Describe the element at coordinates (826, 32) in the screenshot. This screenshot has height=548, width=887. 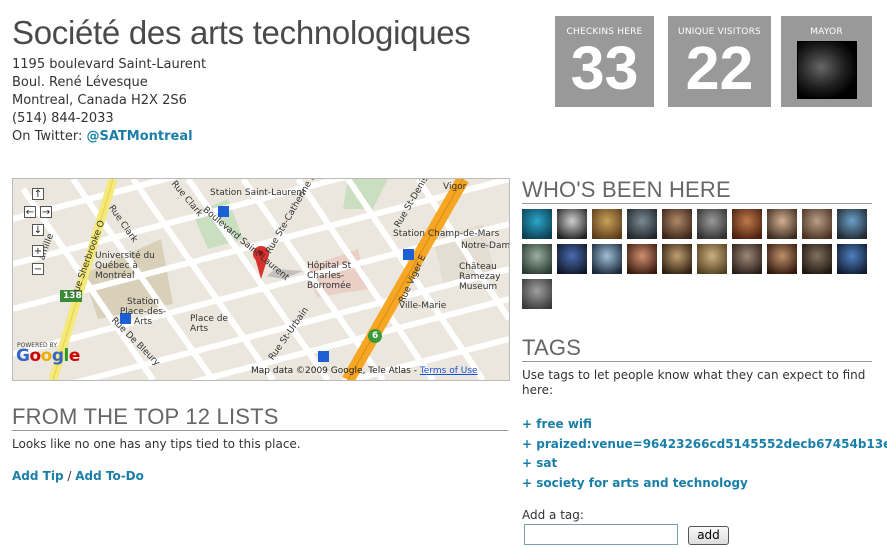
I see `mayor-label: MAYOR` at that location.